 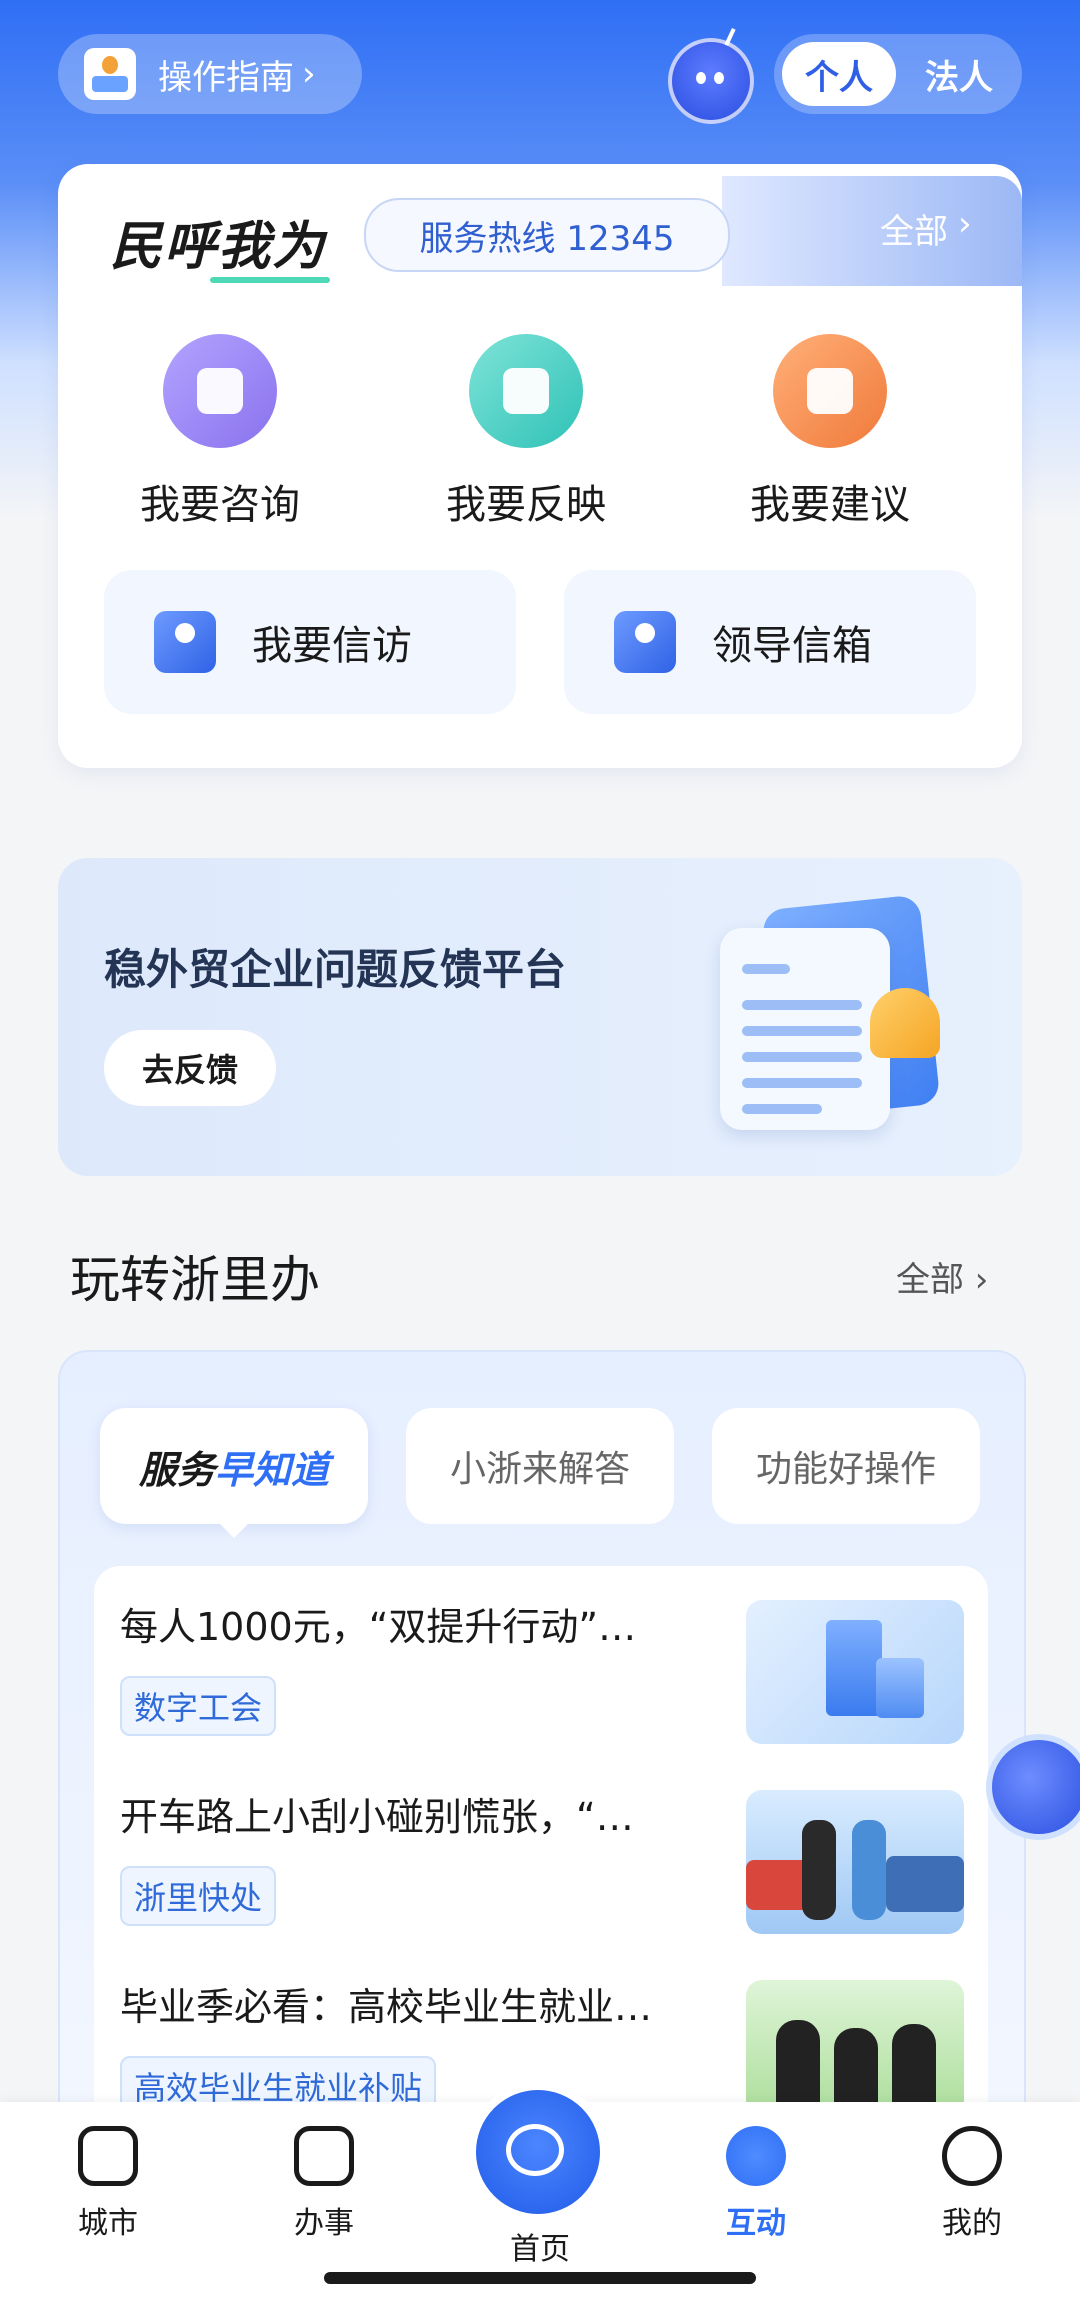 I want to click on note-icon, so click(x=526, y=391).